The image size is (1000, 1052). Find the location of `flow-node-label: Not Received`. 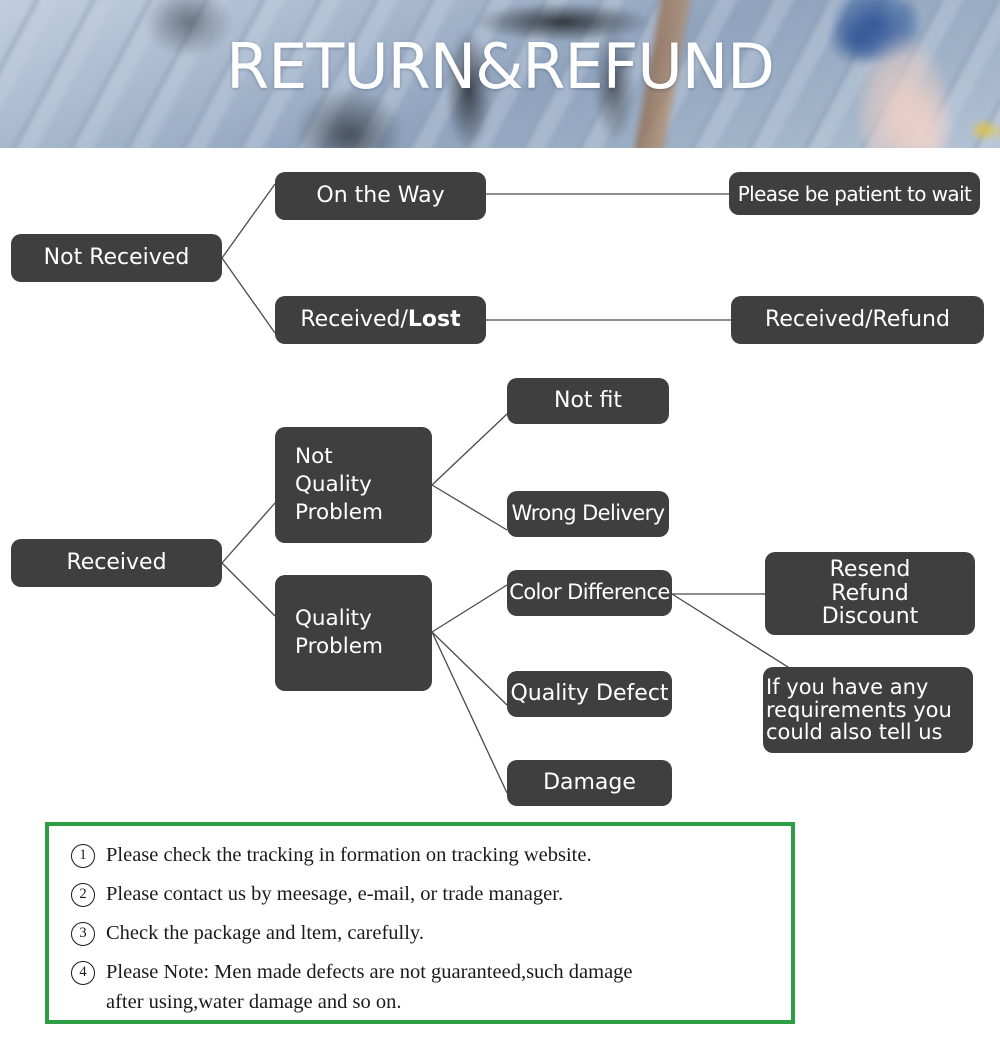

flow-node-label: Not Received is located at coordinates (116, 257).